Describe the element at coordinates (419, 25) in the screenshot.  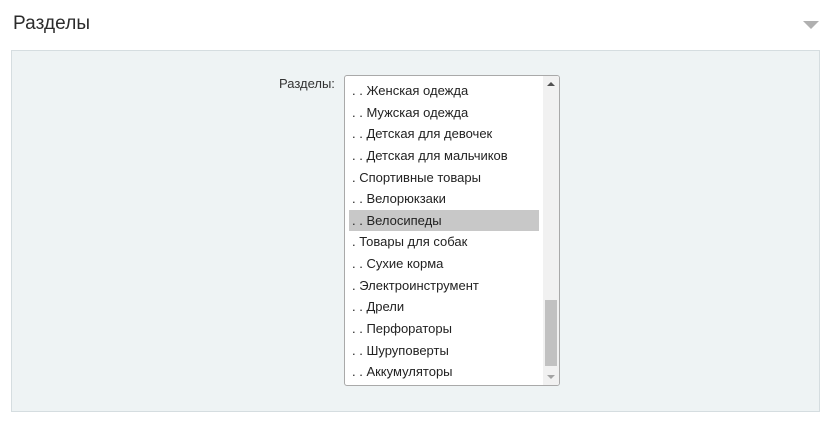
I see `section-header: Разделы` at that location.